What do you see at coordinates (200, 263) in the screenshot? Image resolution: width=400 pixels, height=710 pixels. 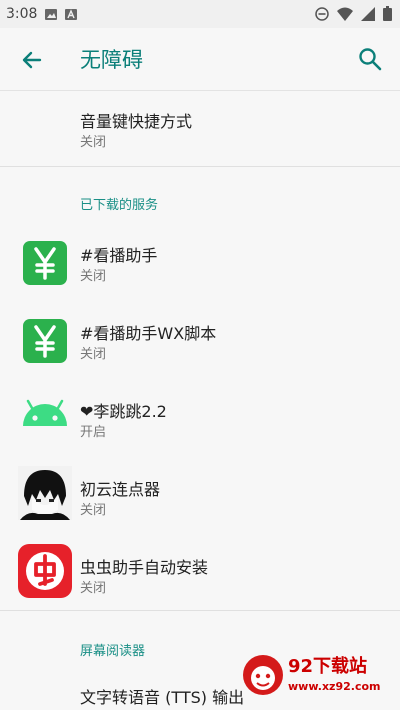 I see `service-item-kanbo: #看播助手 关闭` at bounding box center [200, 263].